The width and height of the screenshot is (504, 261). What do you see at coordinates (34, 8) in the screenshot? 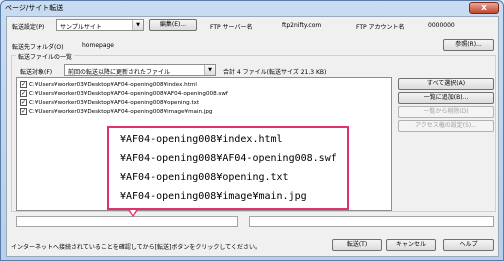
I see `window-title: ページ/サイト転送` at bounding box center [34, 8].